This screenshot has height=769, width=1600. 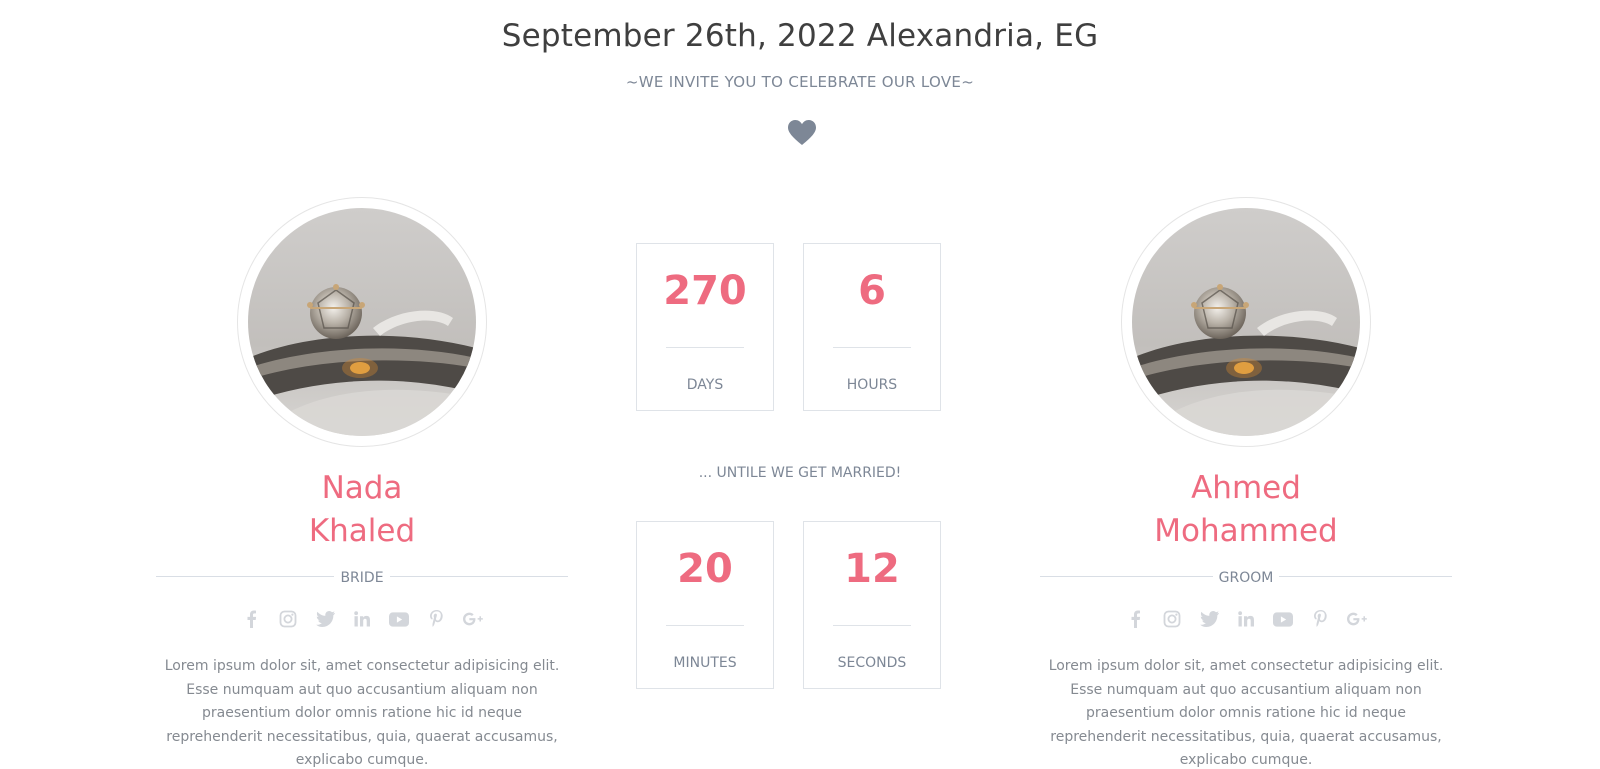 I want to click on event-date-location: September 26th, 2022 Alexandria, EG, so click(x=800, y=36).